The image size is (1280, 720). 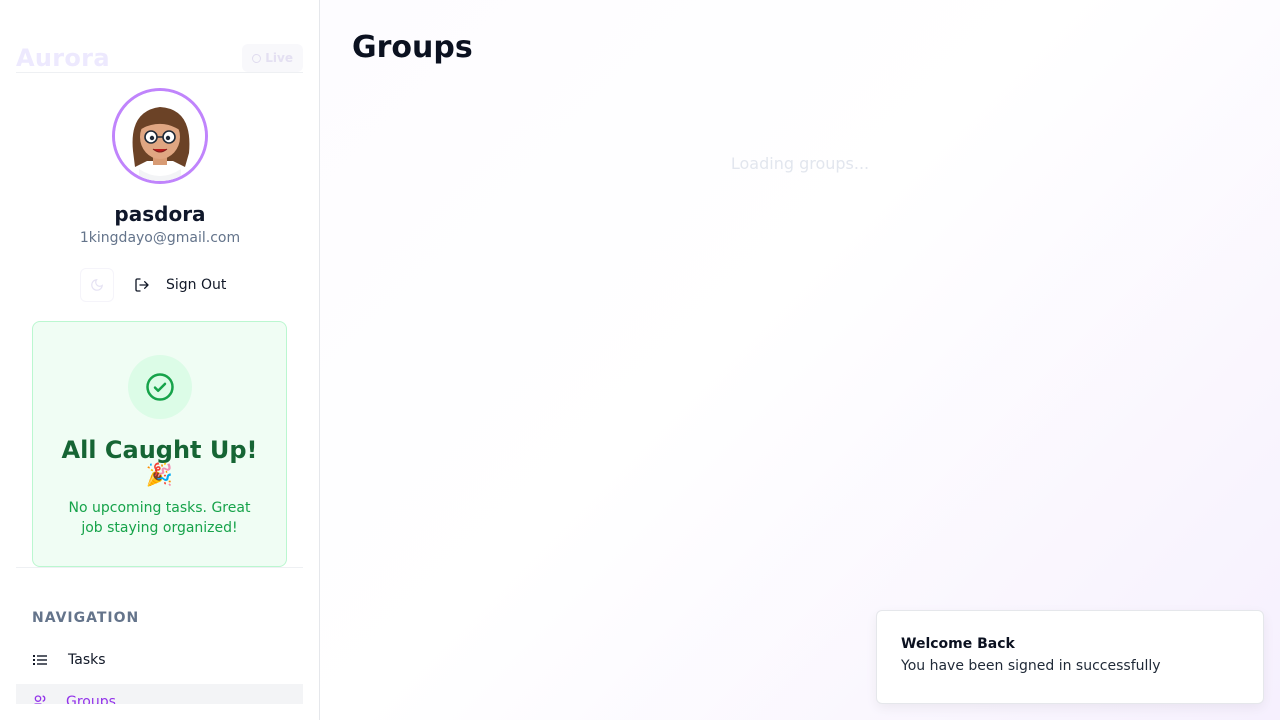 What do you see at coordinates (958, 644) in the screenshot?
I see `toast-title: Welcome Back` at bounding box center [958, 644].